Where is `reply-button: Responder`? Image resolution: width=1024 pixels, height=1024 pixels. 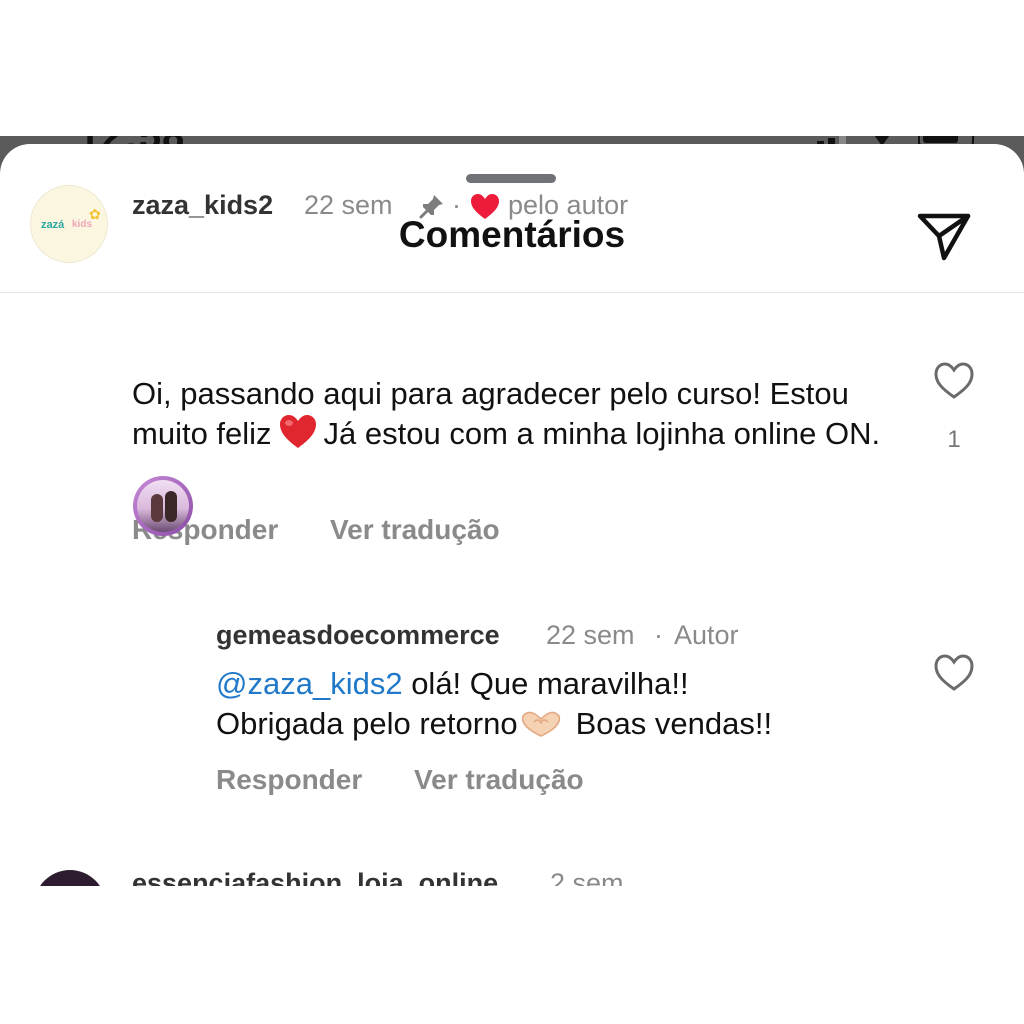 reply-button: Responder is located at coordinates (289, 780).